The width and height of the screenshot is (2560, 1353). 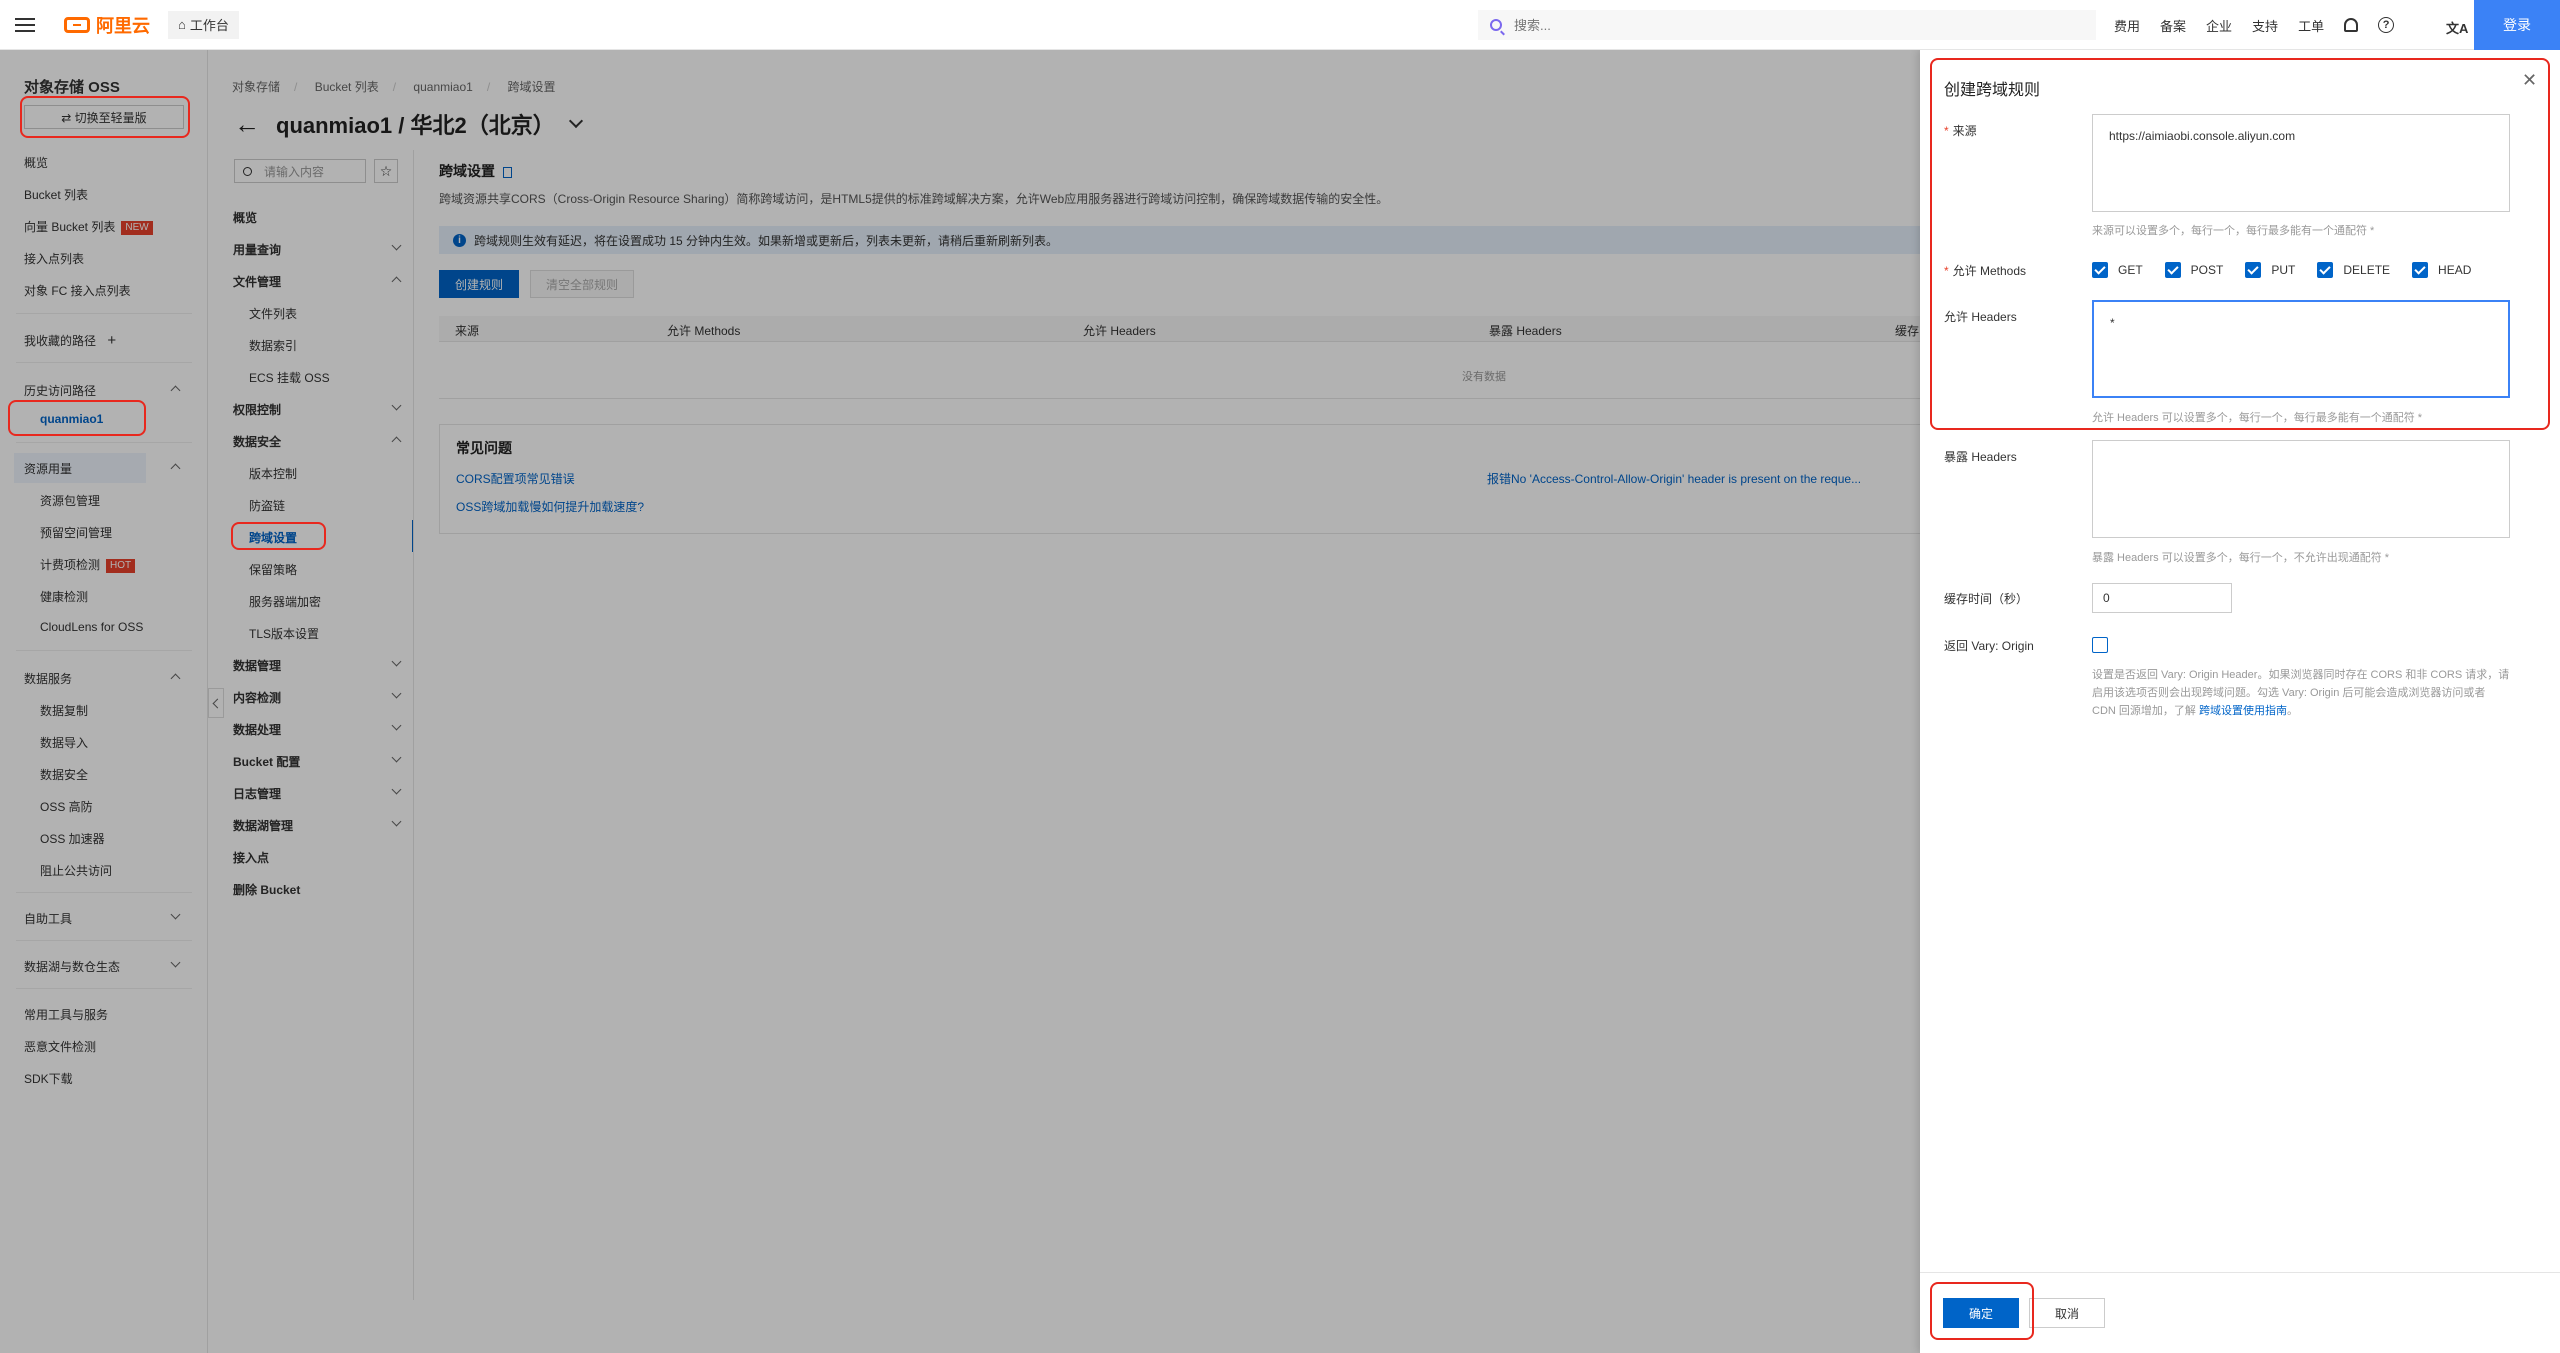 What do you see at coordinates (25, 25) in the screenshot?
I see `menu-icon` at bounding box center [25, 25].